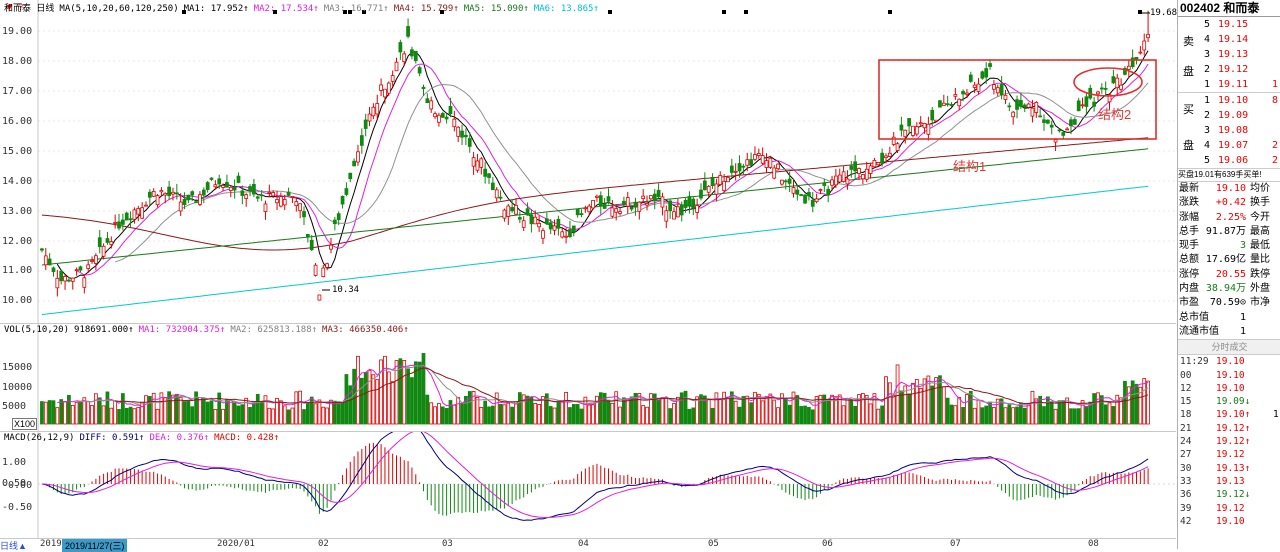 This screenshot has height=552, width=1280. What do you see at coordinates (1229, 521) in the screenshot?
I see `trade-row: 42 19.10` at bounding box center [1229, 521].